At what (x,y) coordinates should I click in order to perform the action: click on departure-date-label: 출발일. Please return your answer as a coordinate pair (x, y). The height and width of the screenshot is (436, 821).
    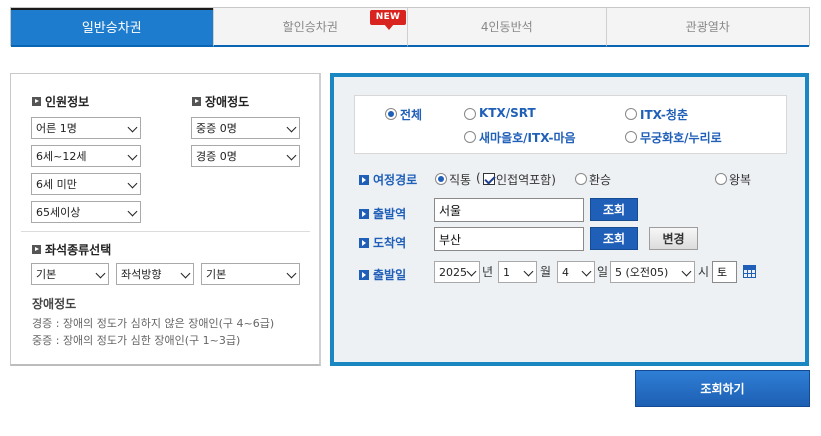
    Looking at the image, I should click on (382, 274).